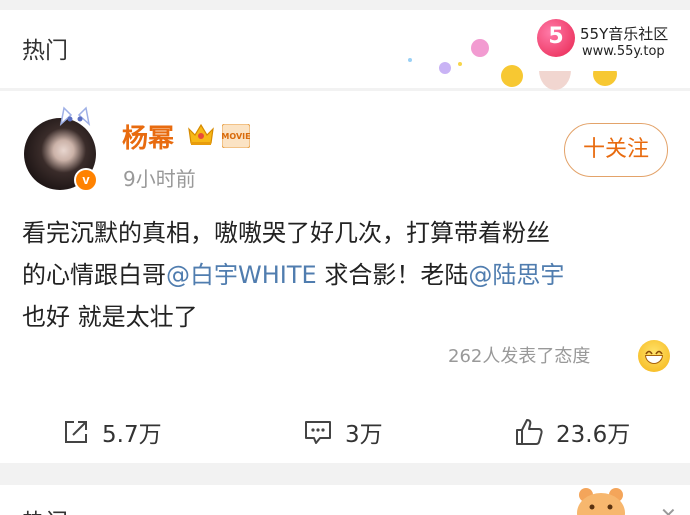 The width and height of the screenshot is (690, 515). I want to click on action-bar: 5.7万 3万 23.6万, so click(345, 432).